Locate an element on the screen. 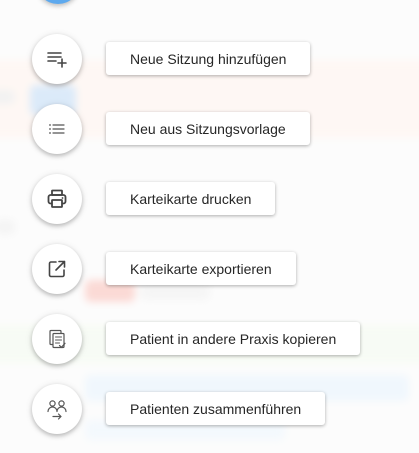 This screenshot has width=419, height=453. copy-patient-label: Patient in andere Praxis kopieren is located at coordinates (233, 338).